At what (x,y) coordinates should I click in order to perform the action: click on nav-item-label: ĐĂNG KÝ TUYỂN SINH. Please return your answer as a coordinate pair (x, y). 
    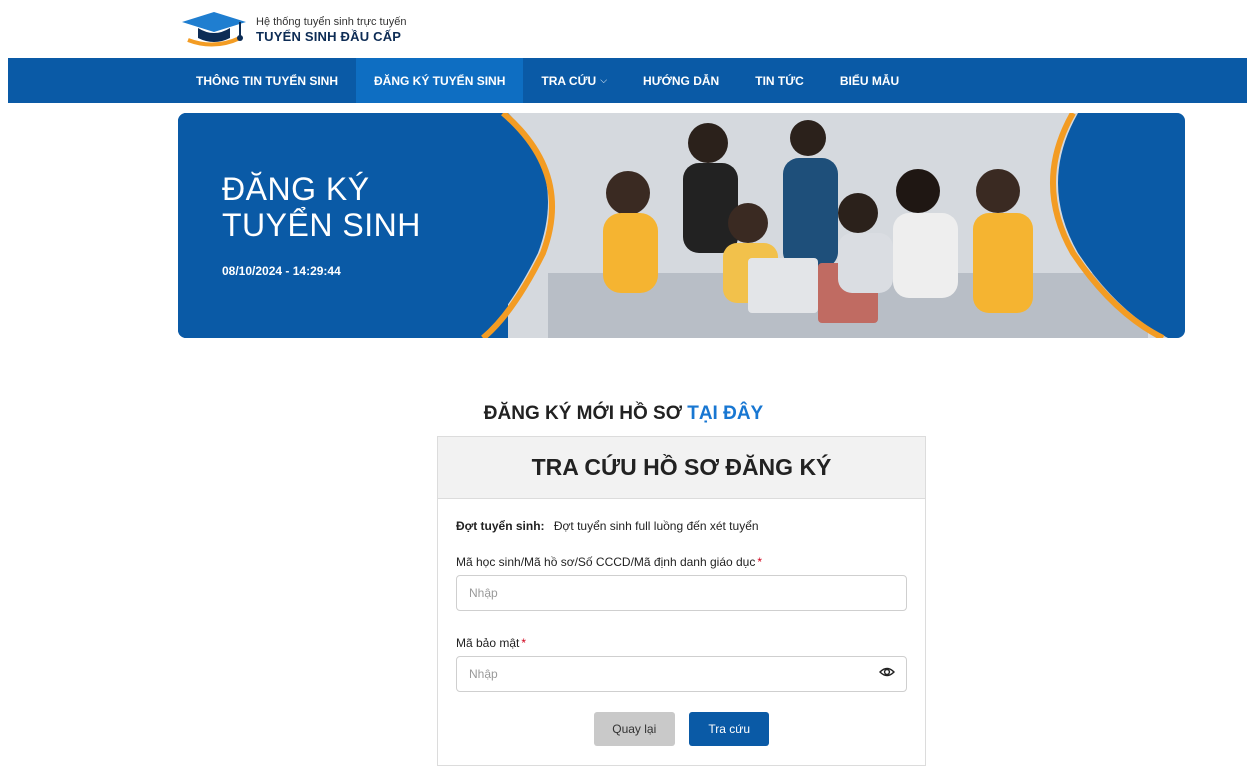
    Looking at the image, I should click on (440, 80).